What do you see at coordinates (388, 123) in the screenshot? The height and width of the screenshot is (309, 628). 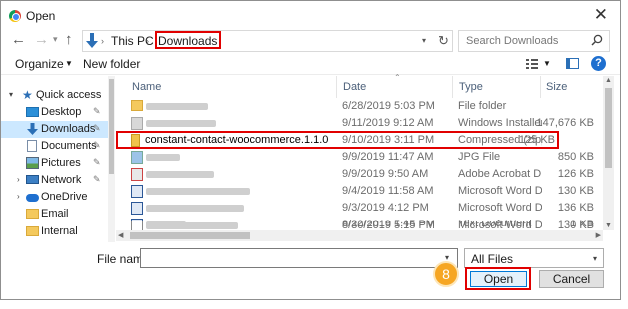 I see `file-date: 9/11/2019 9:12 AM` at bounding box center [388, 123].